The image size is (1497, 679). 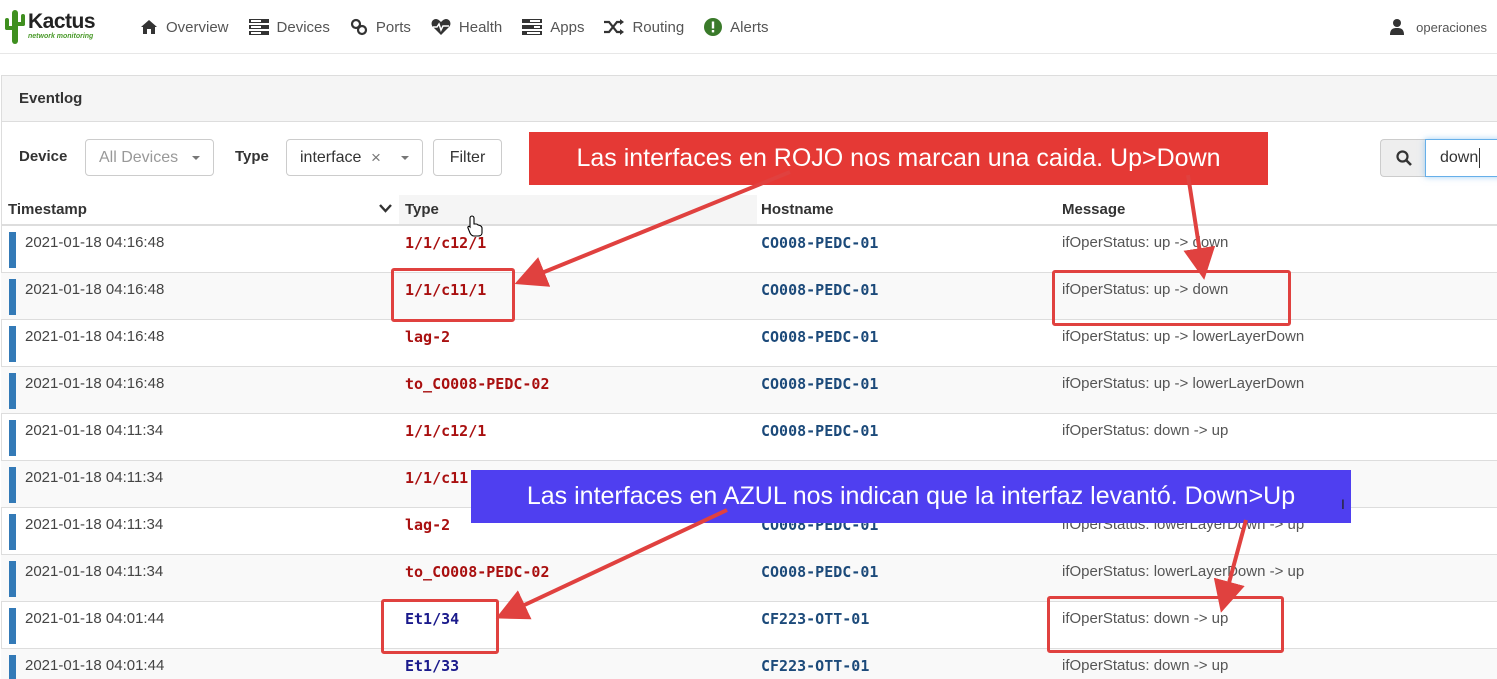 I want to click on search-icon, so click(x=1403, y=158).